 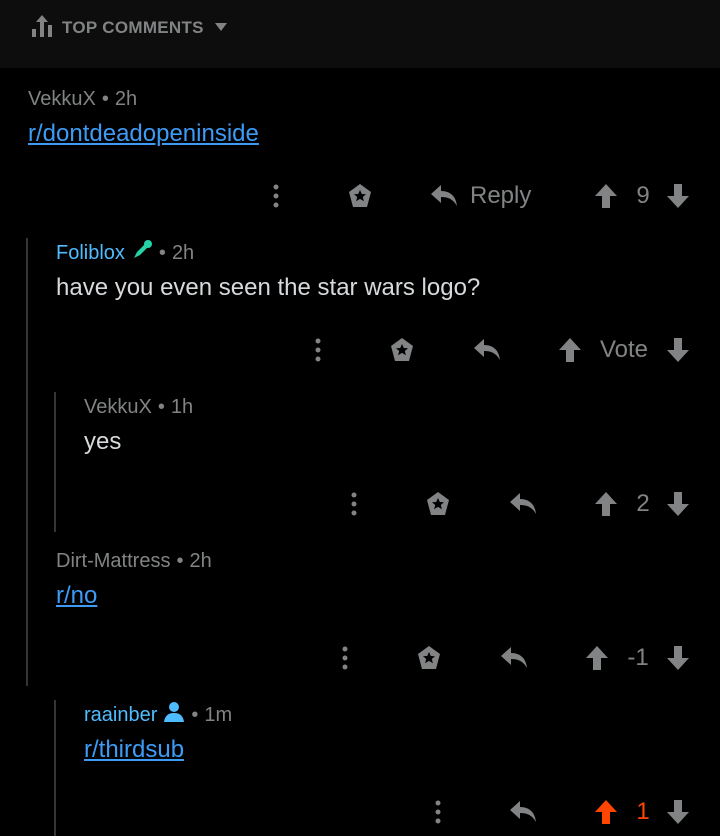 What do you see at coordinates (55, 462) in the screenshot?
I see `thread-line-level2a` at bounding box center [55, 462].